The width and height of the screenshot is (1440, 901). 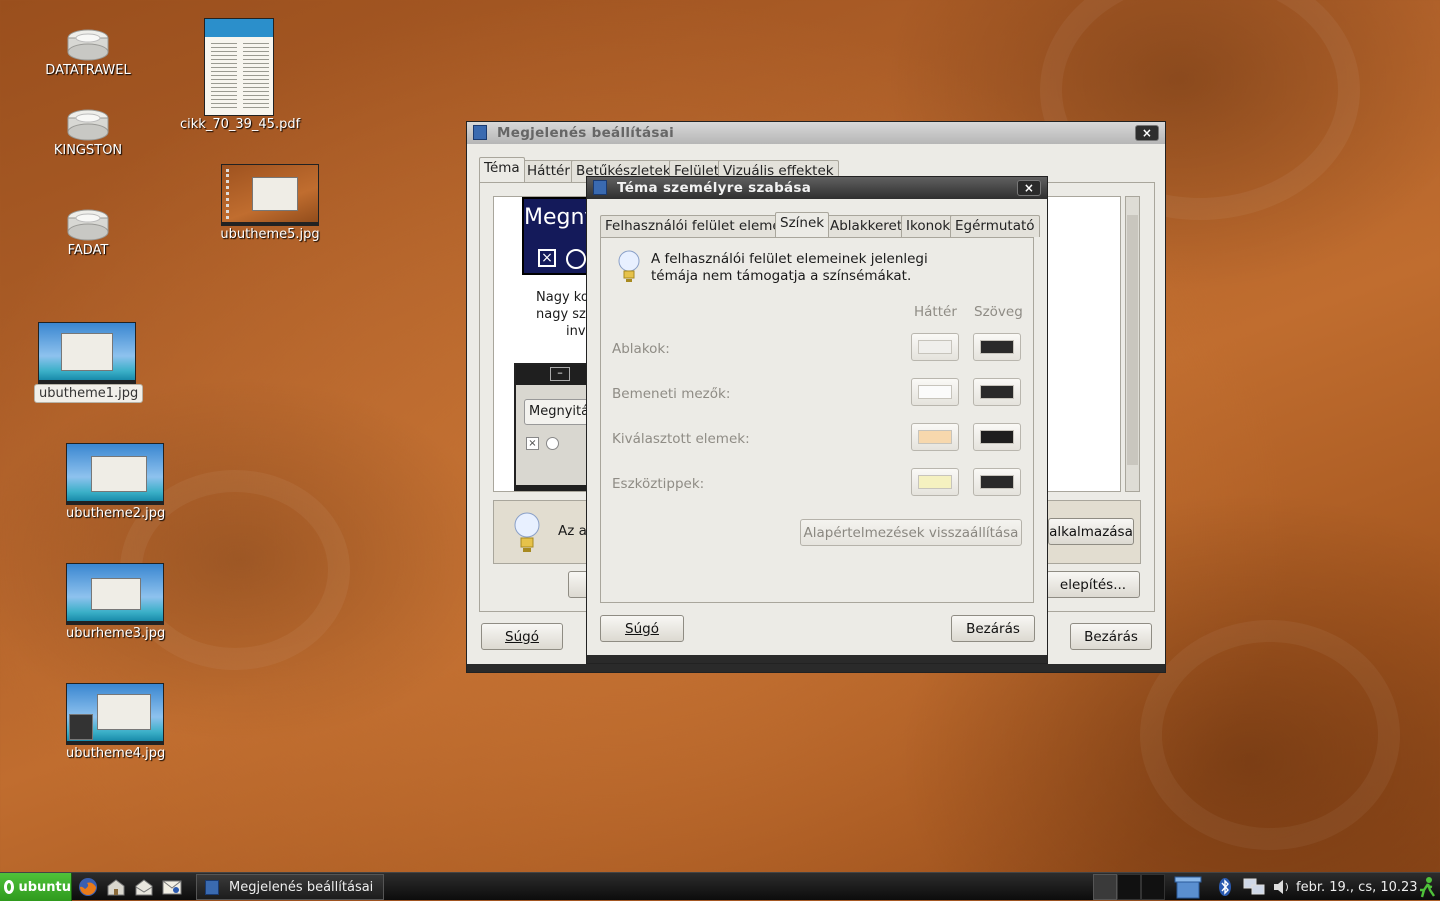 What do you see at coordinates (629, 269) in the screenshot?
I see `lightbulb-icon` at bounding box center [629, 269].